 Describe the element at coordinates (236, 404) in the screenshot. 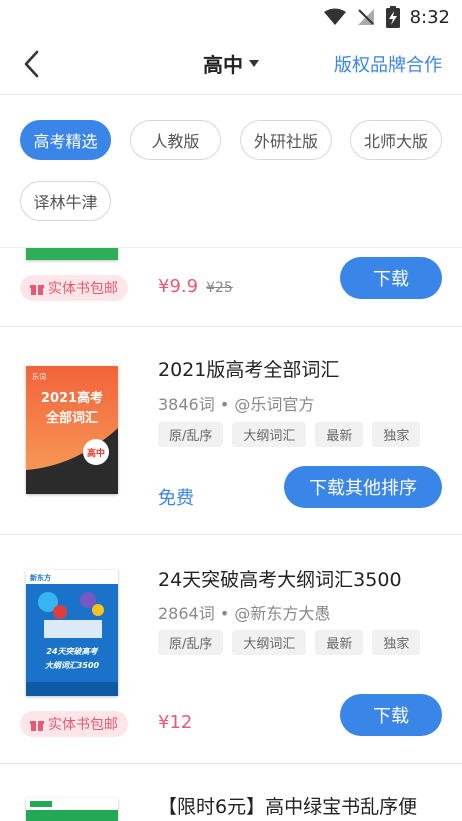

I see `book-meta: 3846词 • @乐词官方` at that location.